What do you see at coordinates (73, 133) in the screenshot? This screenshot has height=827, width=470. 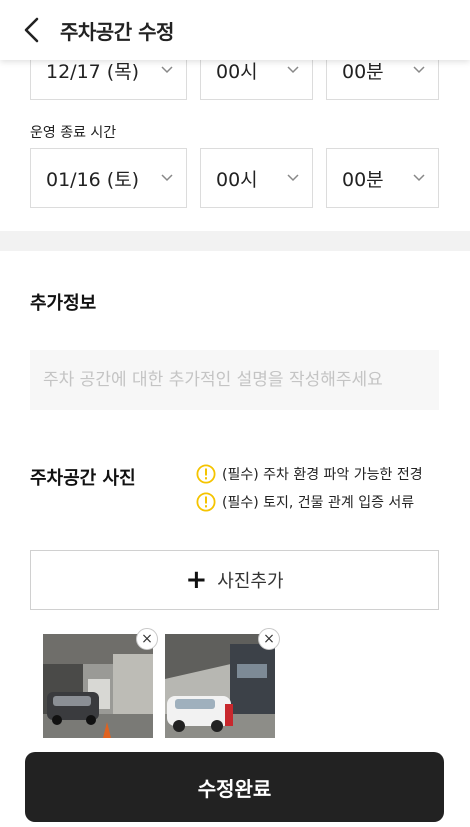 I see `end-time-label: 운영 종료 시간` at bounding box center [73, 133].